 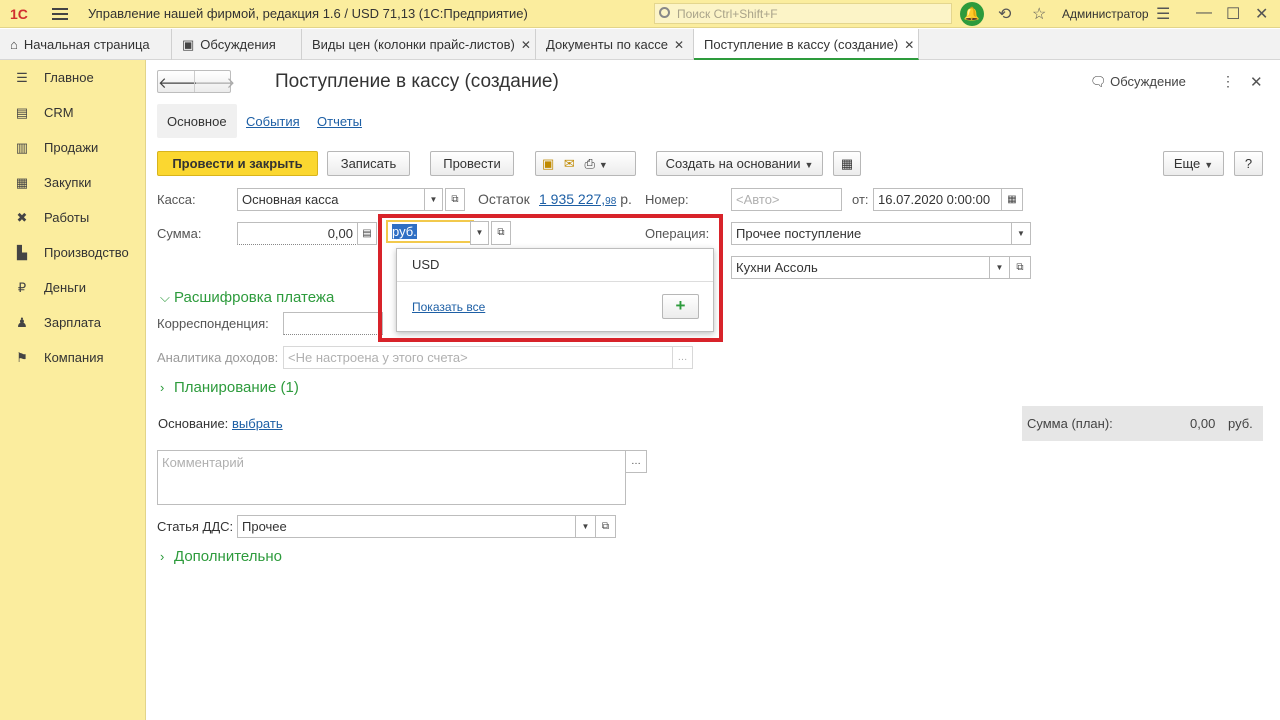 What do you see at coordinates (195, 526) in the screenshot?
I see `dds-label: Статья ДДС:` at bounding box center [195, 526].